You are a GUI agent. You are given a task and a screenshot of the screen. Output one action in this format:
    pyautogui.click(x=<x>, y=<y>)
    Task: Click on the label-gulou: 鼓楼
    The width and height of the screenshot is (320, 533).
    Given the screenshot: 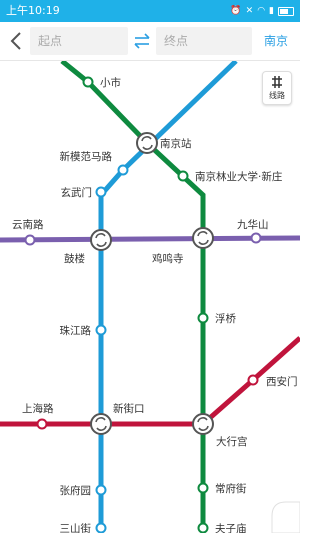 What is the action you would take?
    pyautogui.click(x=74, y=258)
    